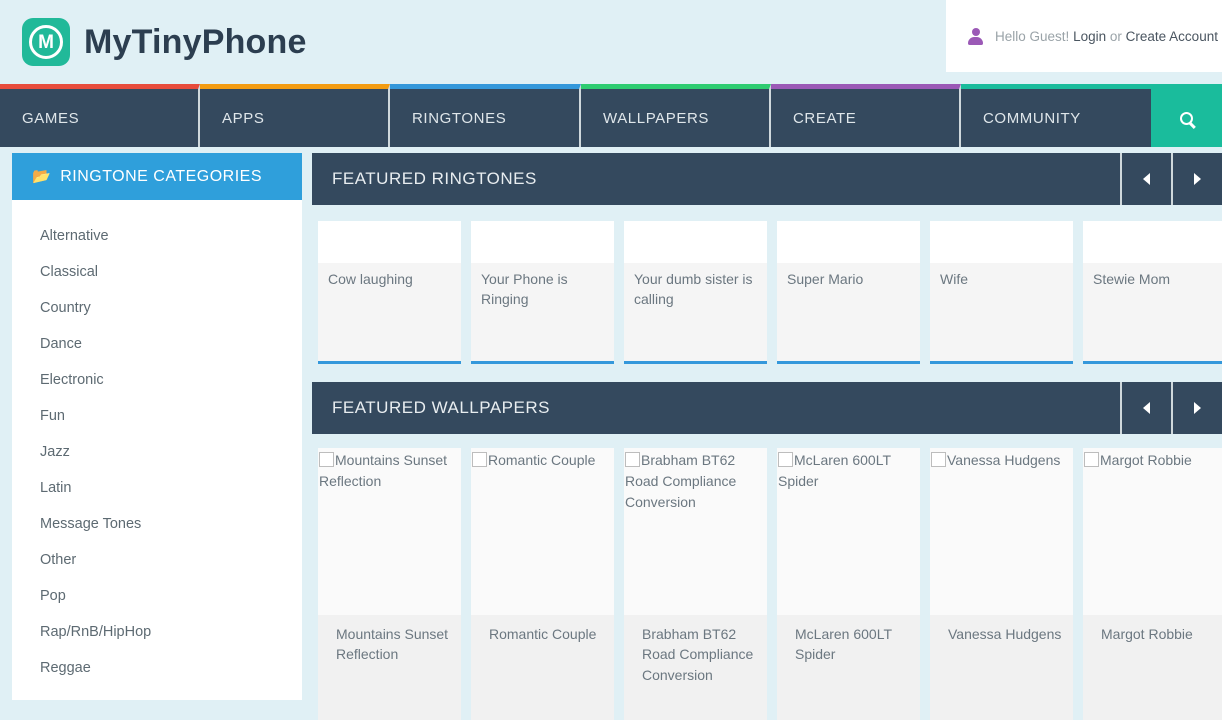 Image resolution: width=1222 pixels, height=720 pixels. Describe the element at coordinates (157, 344) in the screenshot. I see `sidebar-item-dance: Dance` at that location.